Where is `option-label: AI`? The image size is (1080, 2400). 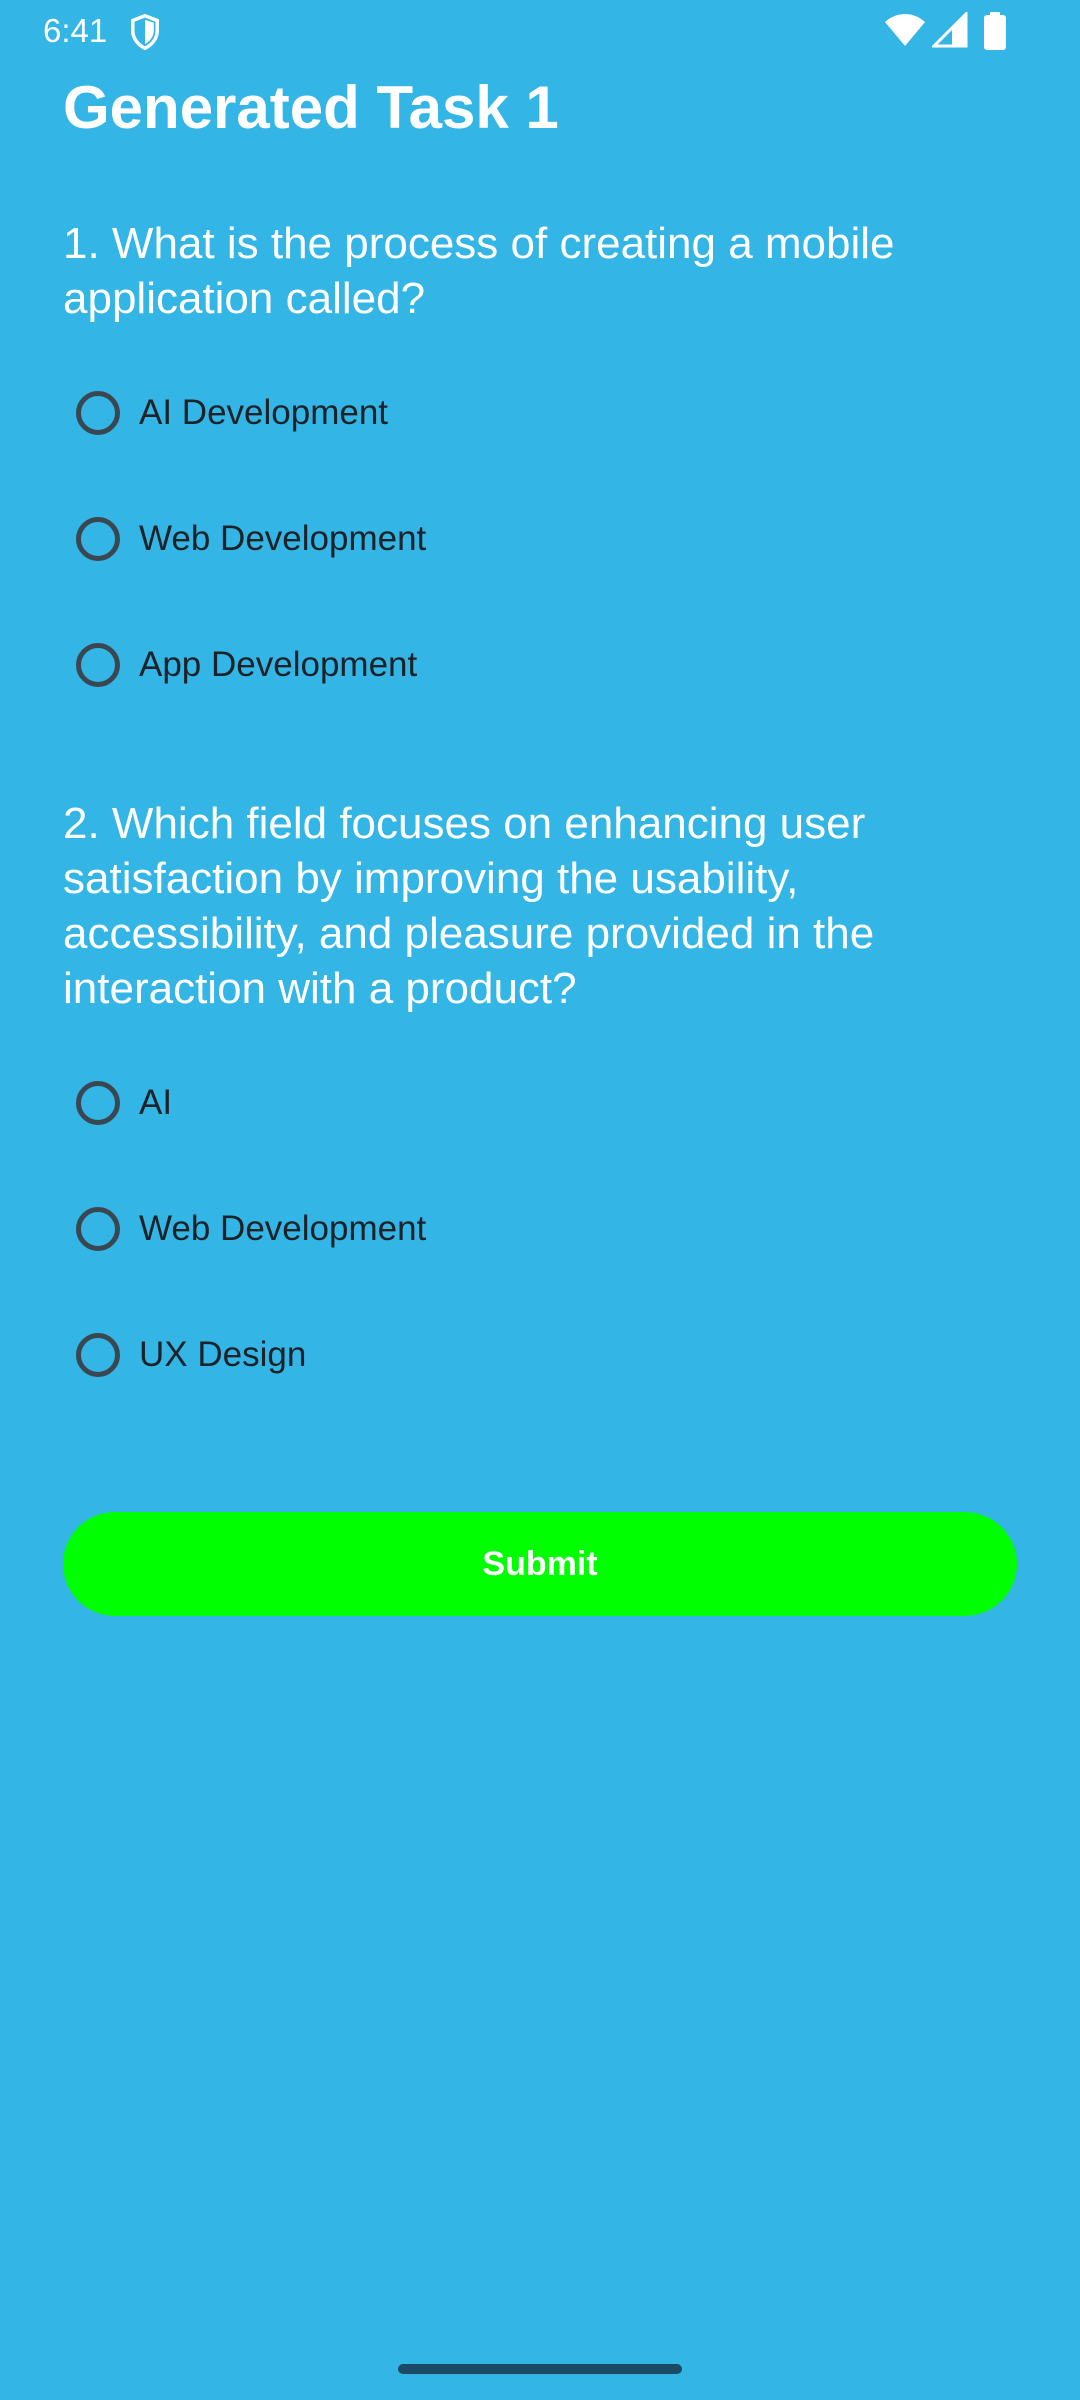 option-label: AI is located at coordinates (156, 1102).